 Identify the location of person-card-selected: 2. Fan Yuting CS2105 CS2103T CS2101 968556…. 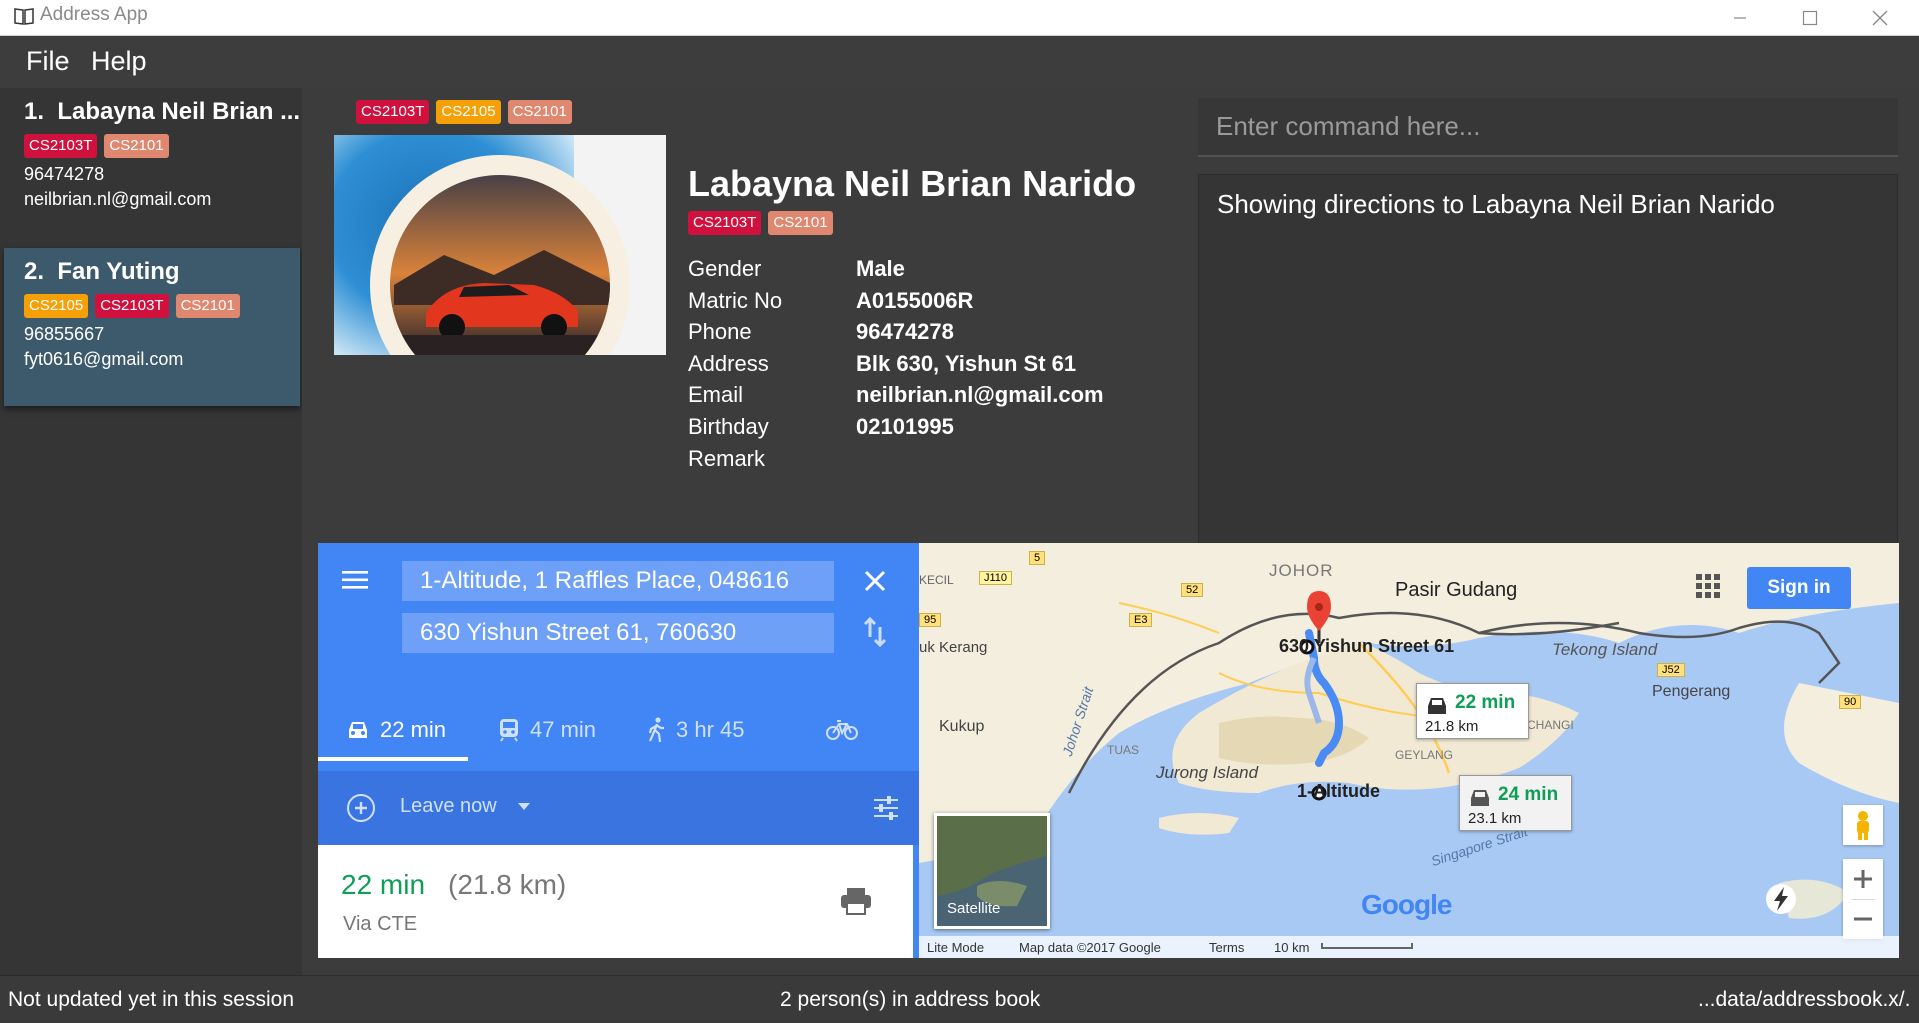
(152, 327).